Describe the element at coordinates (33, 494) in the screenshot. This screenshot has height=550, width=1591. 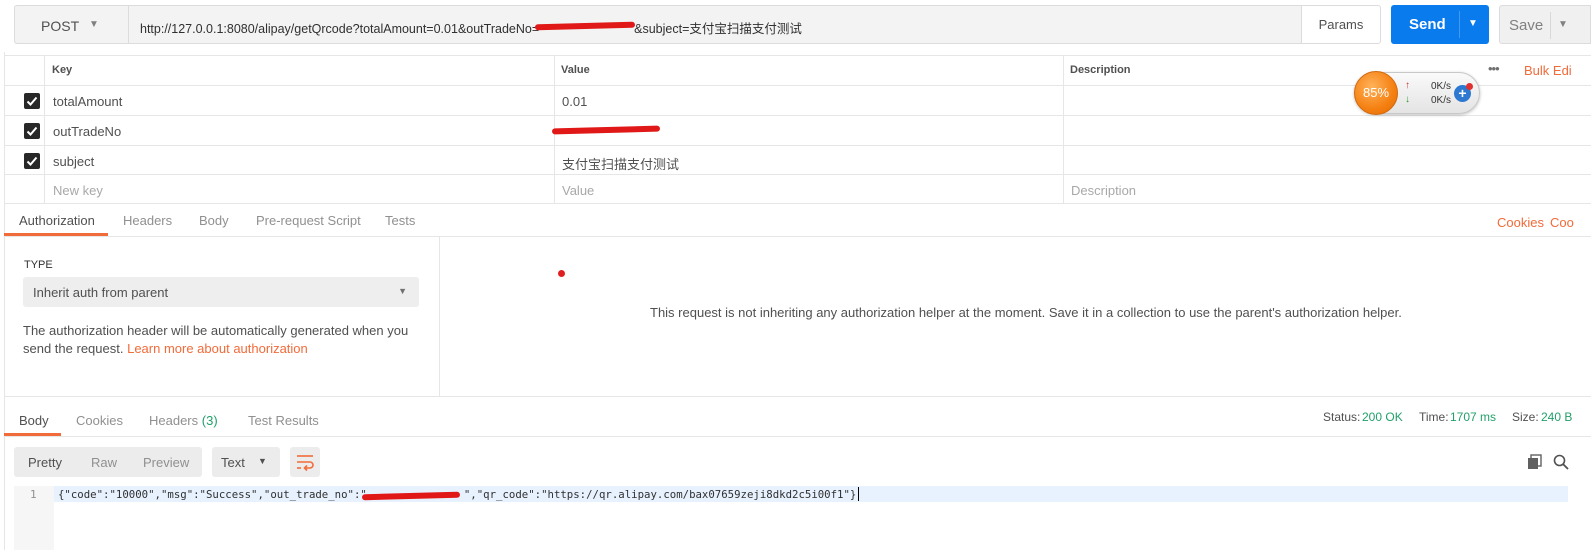
I see `line-number: 1` at that location.